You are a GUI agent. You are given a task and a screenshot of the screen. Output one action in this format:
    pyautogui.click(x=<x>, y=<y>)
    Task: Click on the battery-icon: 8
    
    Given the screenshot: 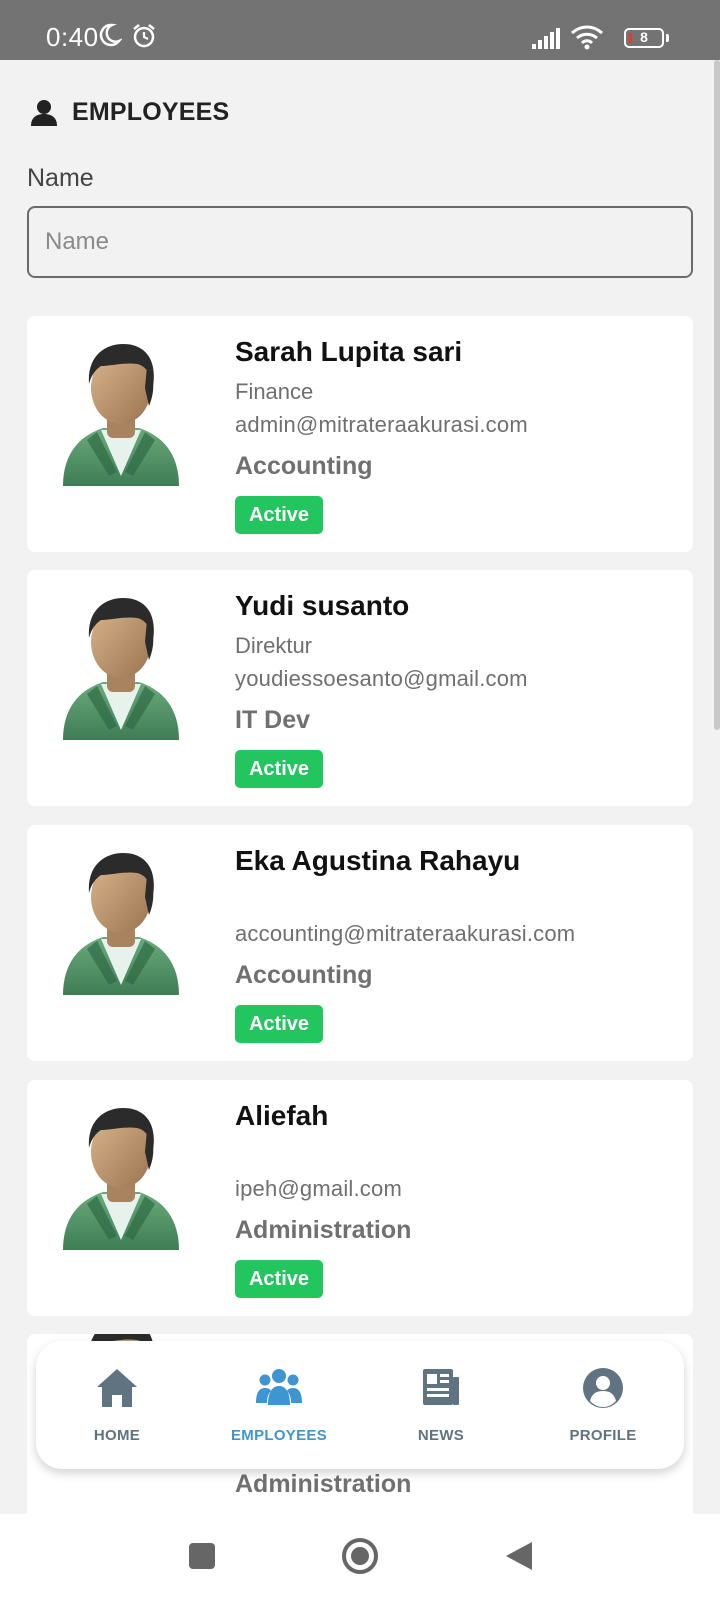 What is the action you would take?
    pyautogui.click(x=646, y=38)
    